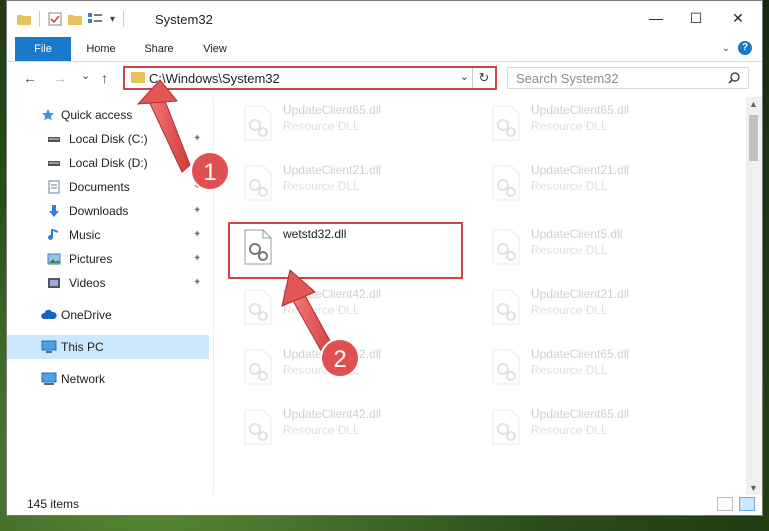 Image resolution: width=769 pixels, height=531 pixels. Describe the element at coordinates (112, 19) in the screenshot. I see `customize-toolbar-icon: ▾` at that location.